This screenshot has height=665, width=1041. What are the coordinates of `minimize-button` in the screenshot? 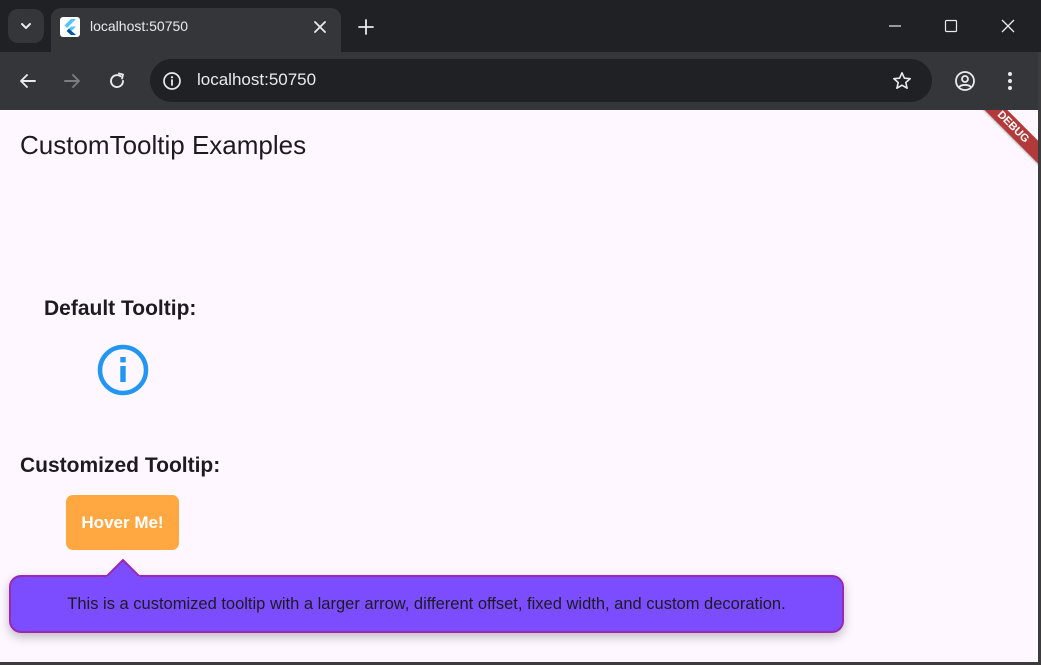 It's located at (895, 26).